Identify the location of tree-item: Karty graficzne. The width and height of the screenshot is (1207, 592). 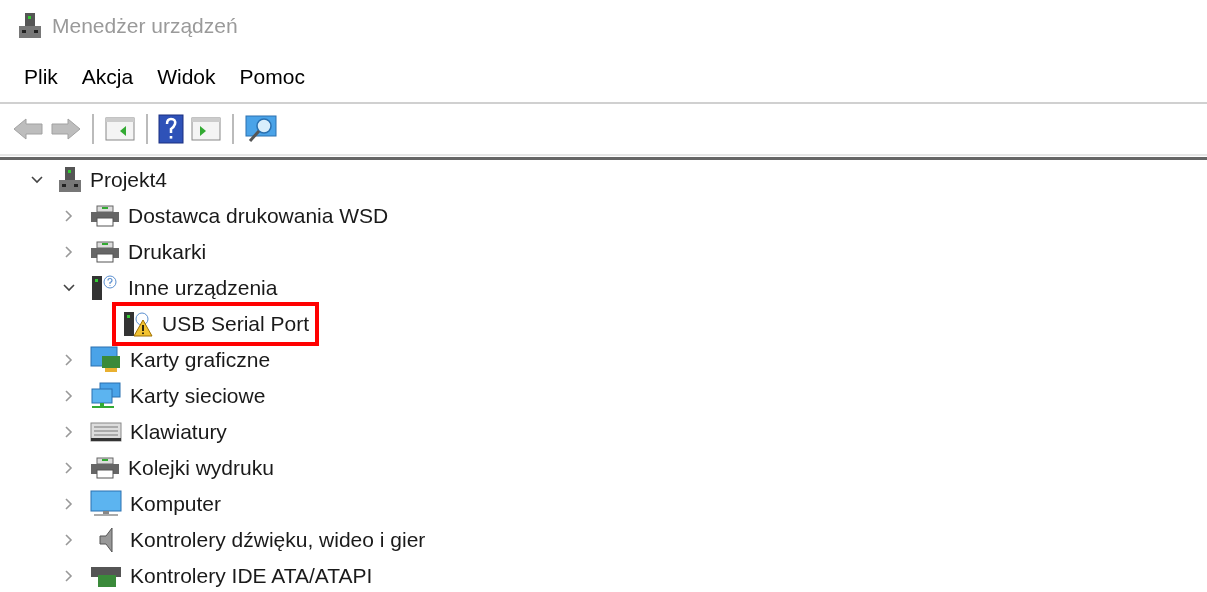
(200, 360).